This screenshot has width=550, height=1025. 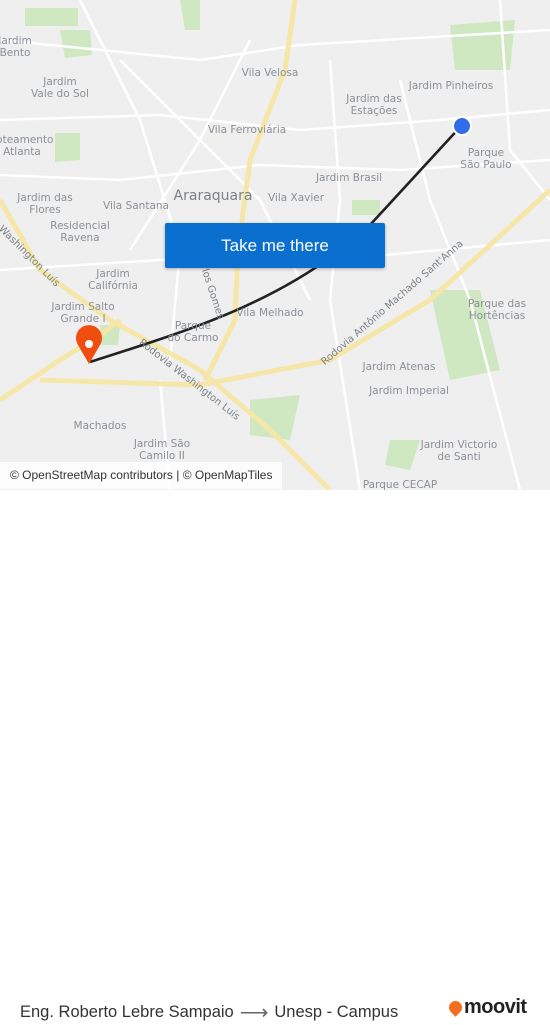 I want to click on neighborhood-label: Jardim São Camilo II, so click(x=162, y=450).